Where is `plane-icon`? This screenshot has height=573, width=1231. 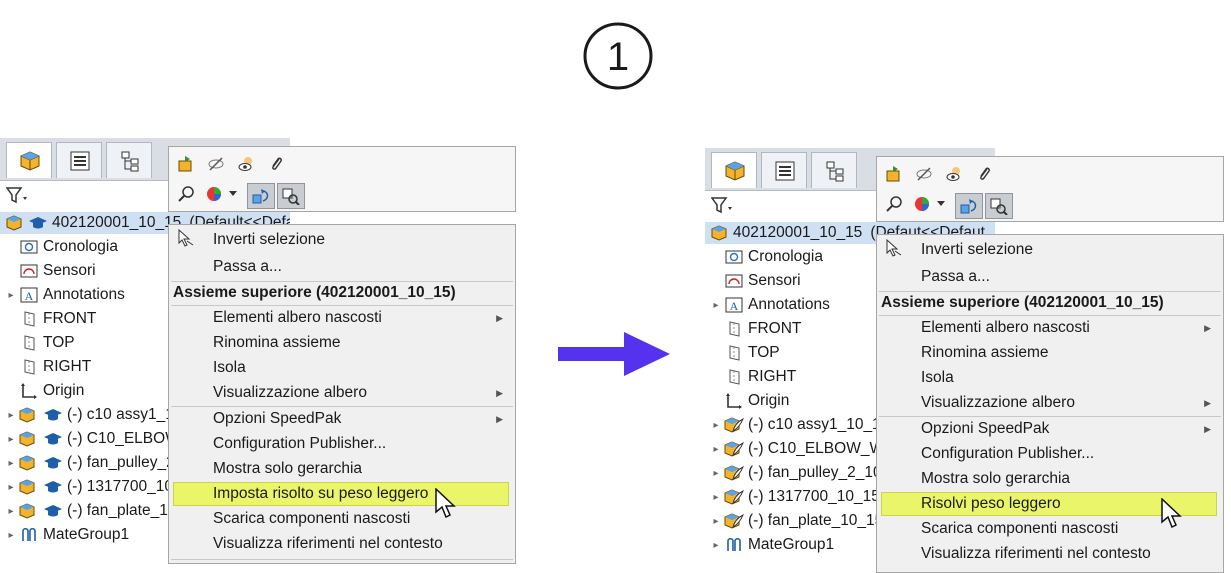 plane-icon is located at coordinates (29, 343).